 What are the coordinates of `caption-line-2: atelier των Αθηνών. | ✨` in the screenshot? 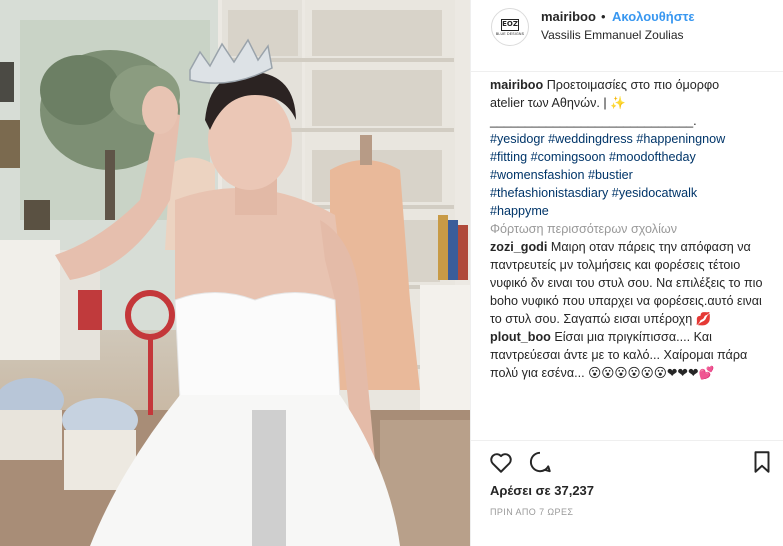 It's located at (558, 103).